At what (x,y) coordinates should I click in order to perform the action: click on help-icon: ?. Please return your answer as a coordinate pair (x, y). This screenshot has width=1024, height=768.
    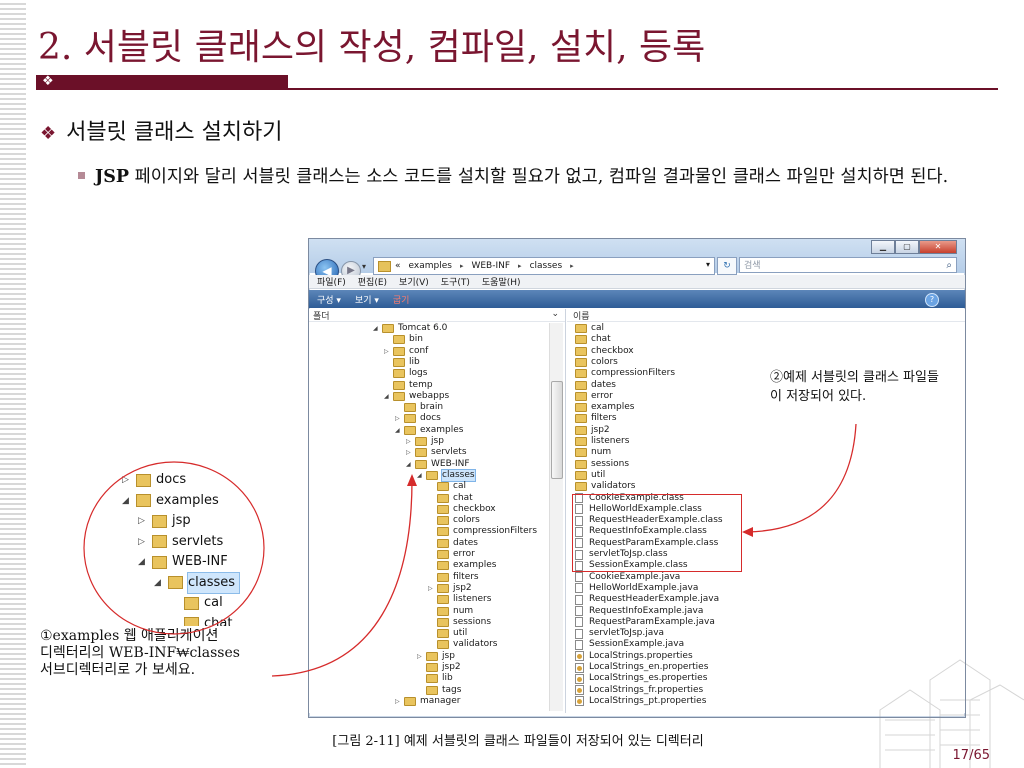
    Looking at the image, I should click on (932, 300).